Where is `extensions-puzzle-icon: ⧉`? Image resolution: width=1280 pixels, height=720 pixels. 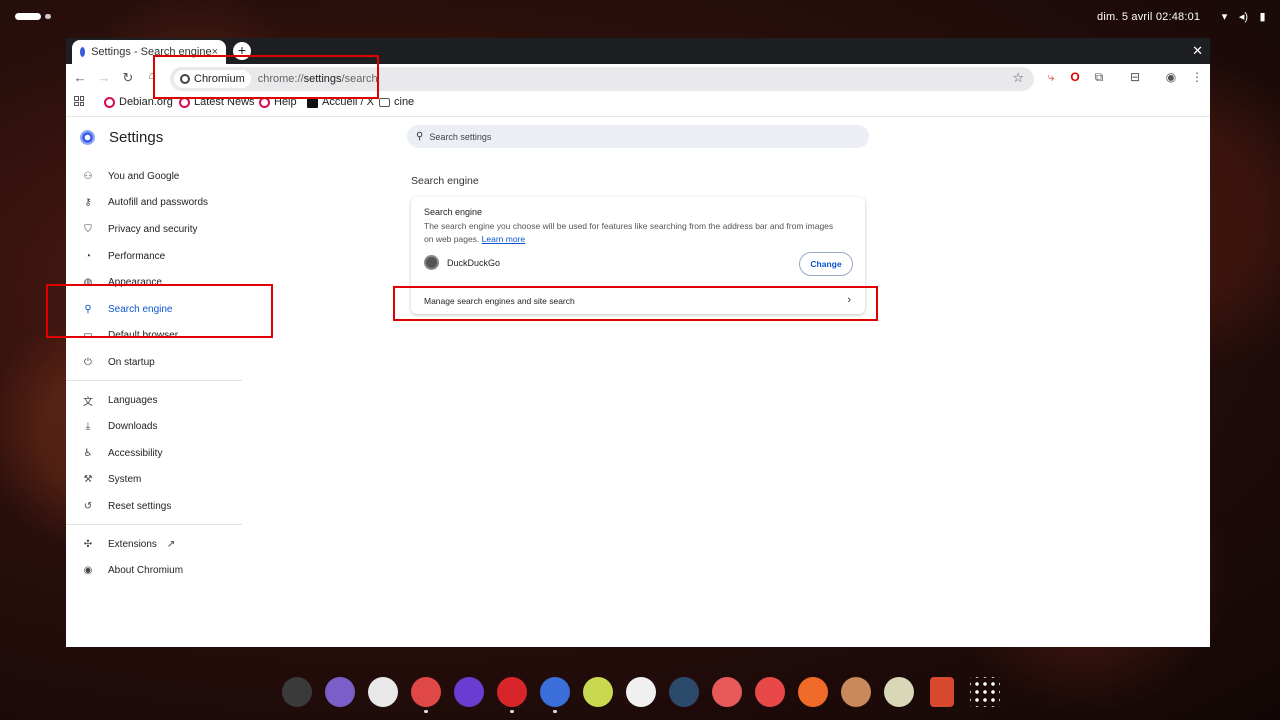
extensions-puzzle-icon: ⧉ is located at coordinates (1099, 77).